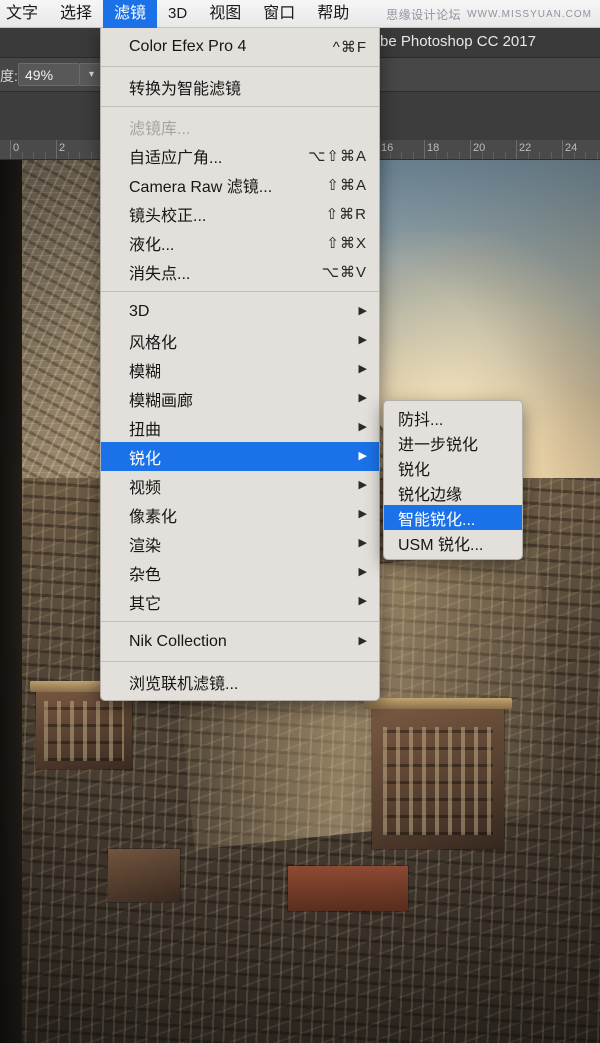  Describe the element at coordinates (161, 401) in the screenshot. I see `menu-item-label: 模糊画廊` at that location.